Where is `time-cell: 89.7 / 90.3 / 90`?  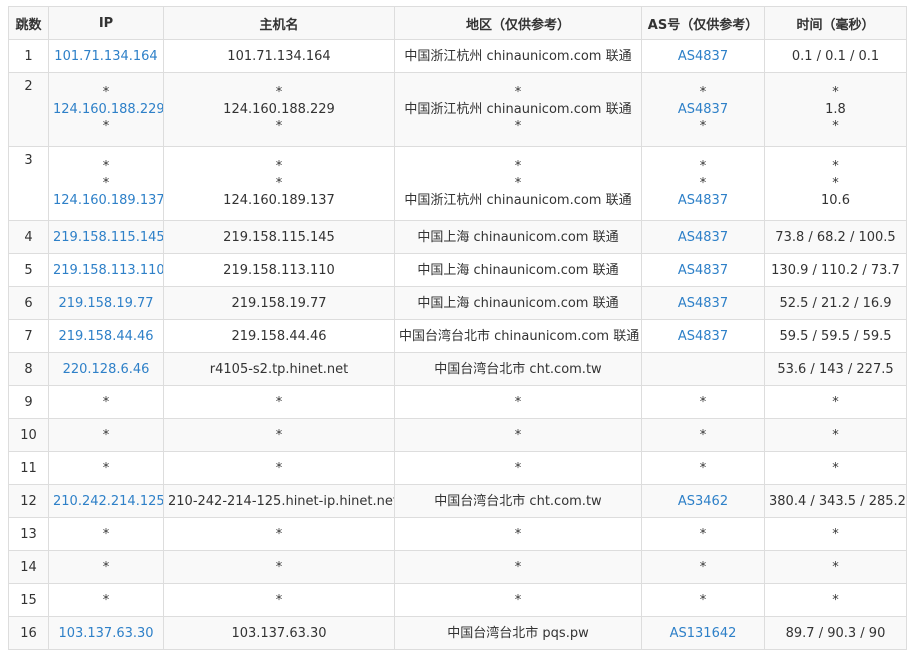
time-cell: 89.7 / 90.3 / 90 is located at coordinates (835, 633).